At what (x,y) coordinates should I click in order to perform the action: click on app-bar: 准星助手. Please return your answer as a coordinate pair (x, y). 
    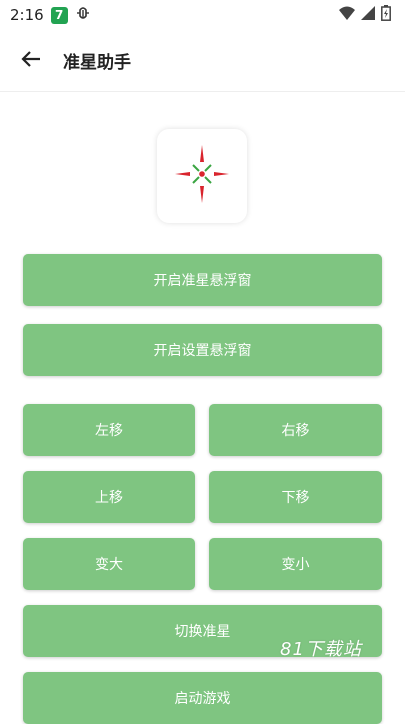
    Looking at the image, I should click on (202, 61).